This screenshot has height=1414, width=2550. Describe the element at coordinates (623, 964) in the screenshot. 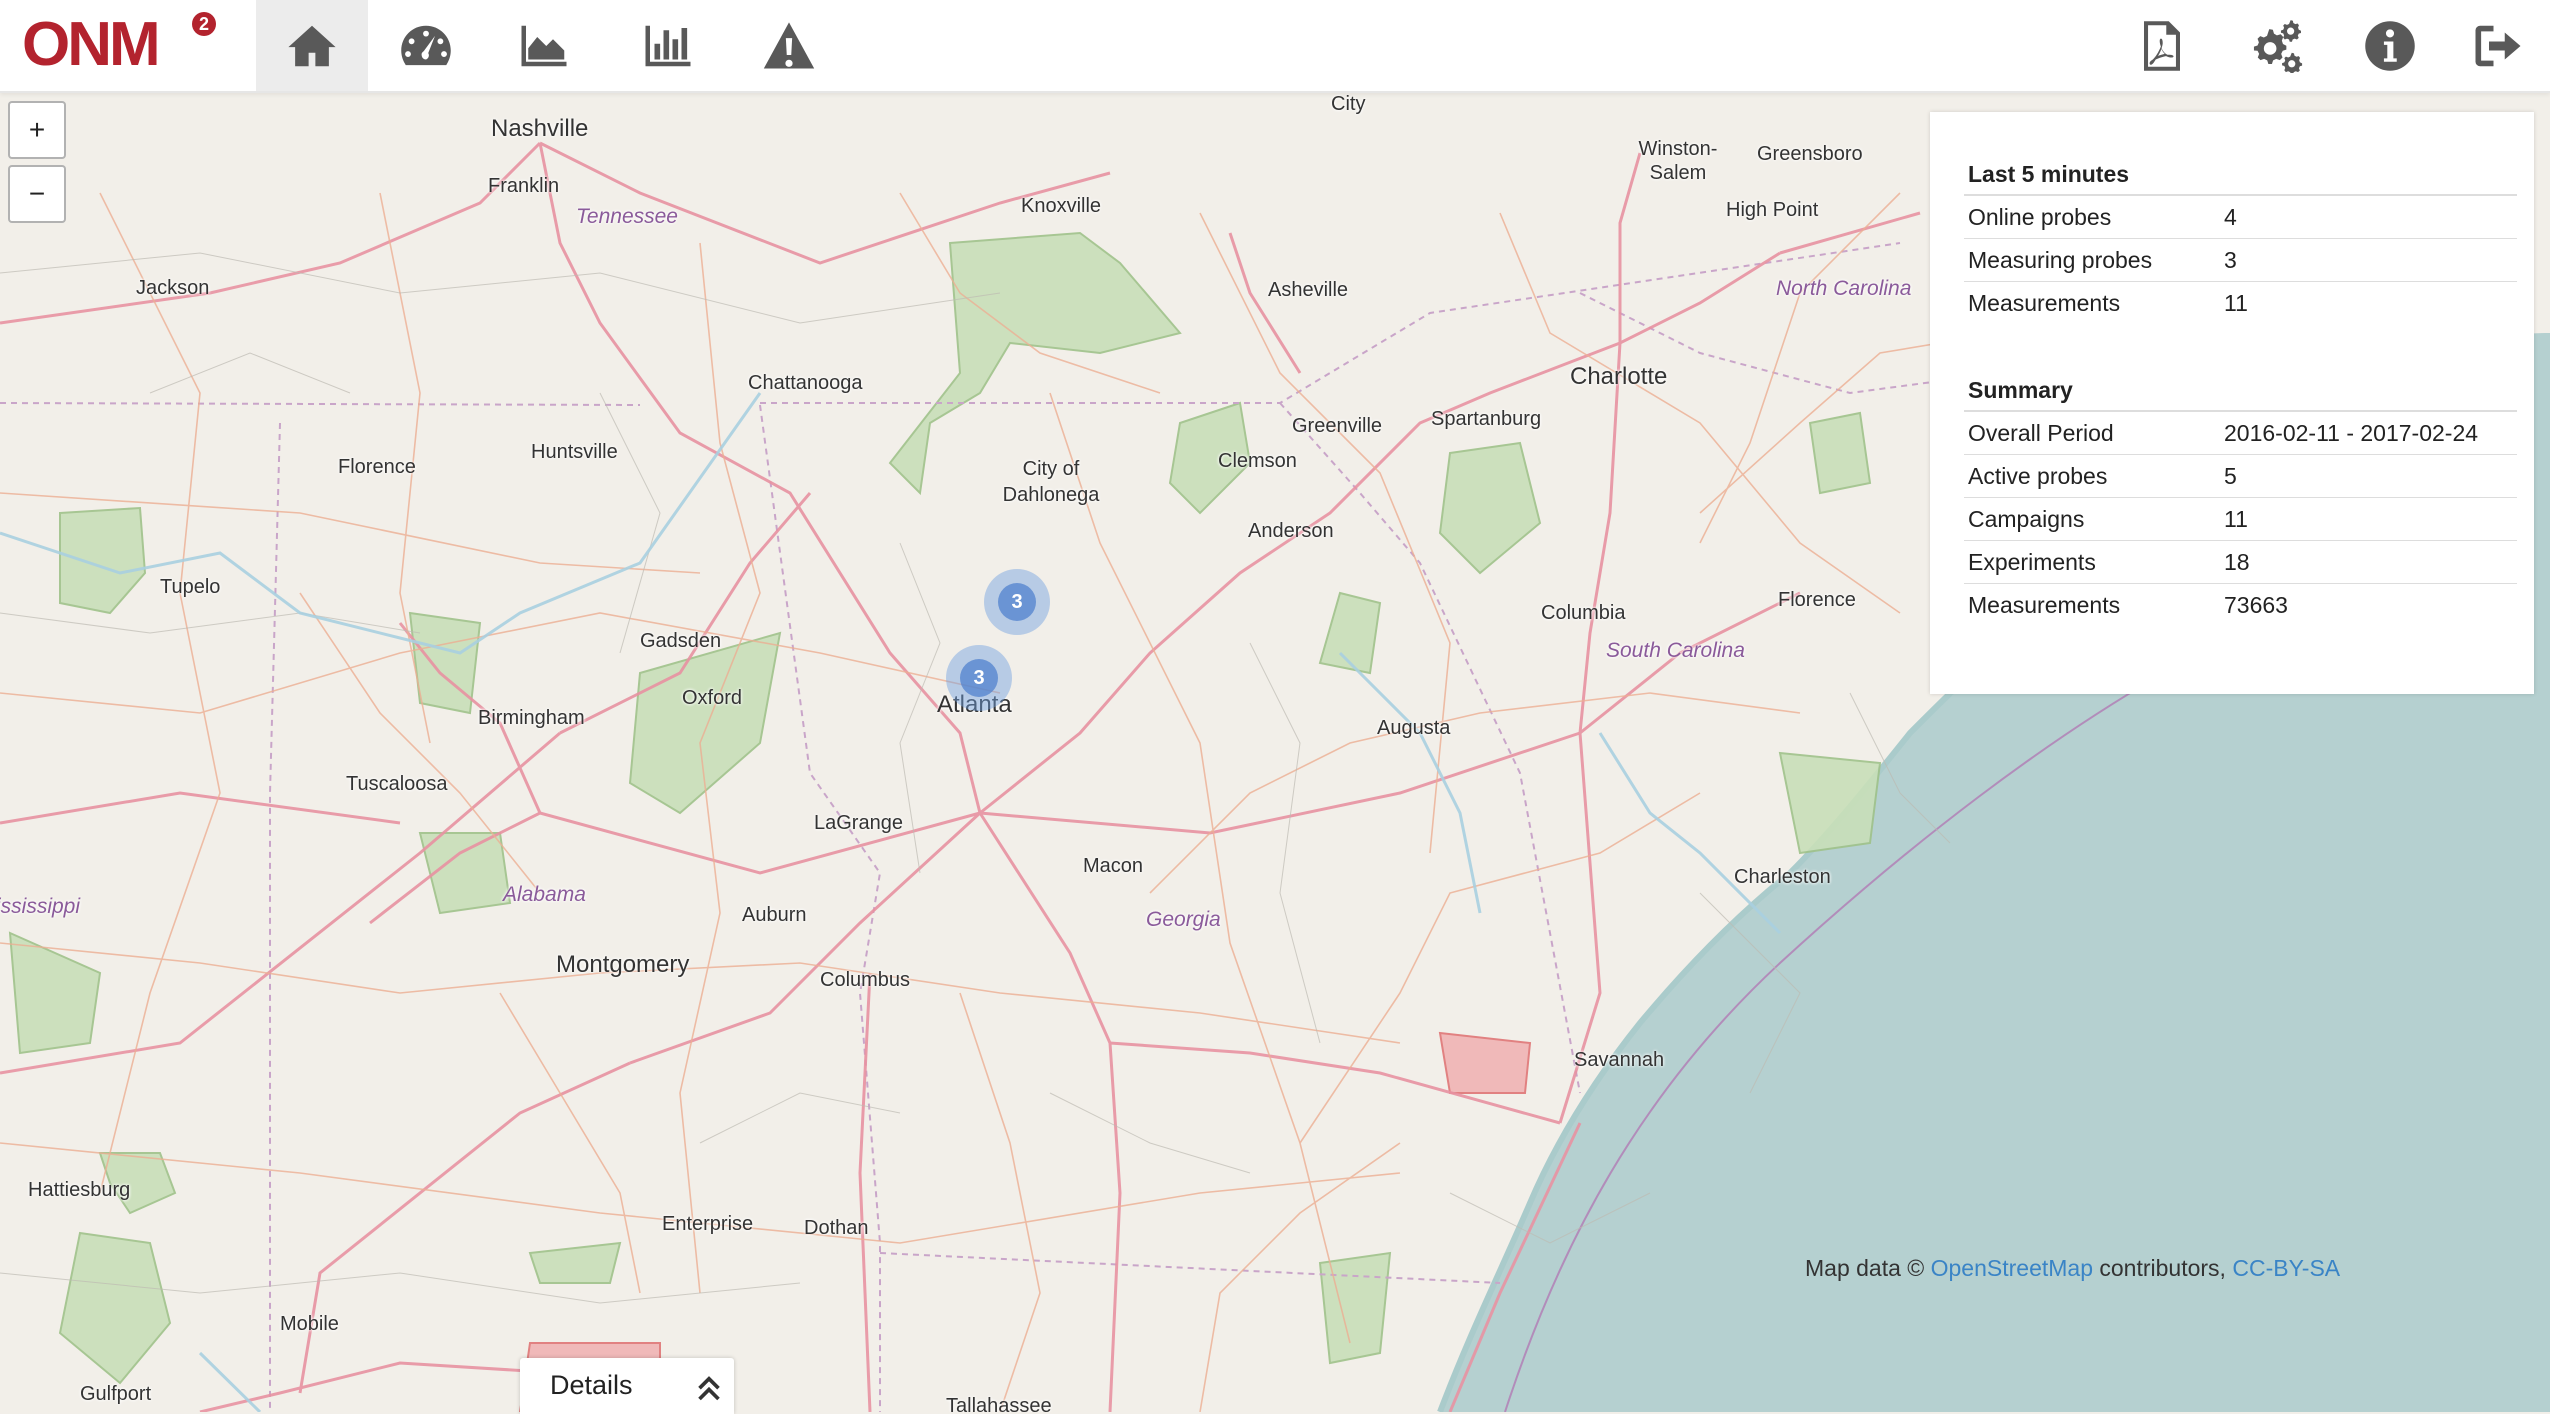

I see `map-label-montgomery: Montgomery` at that location.